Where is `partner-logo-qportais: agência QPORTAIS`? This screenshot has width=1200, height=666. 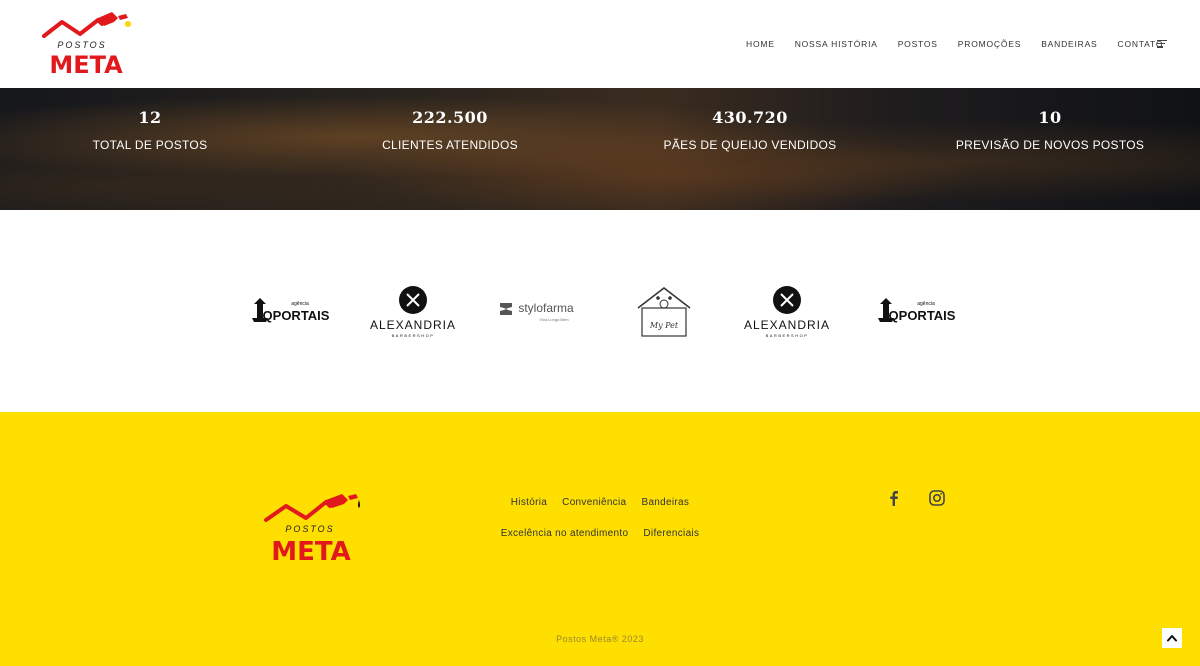
partner-logo-qportais: agência QPORTAIS is located at coordinates (288, 312).